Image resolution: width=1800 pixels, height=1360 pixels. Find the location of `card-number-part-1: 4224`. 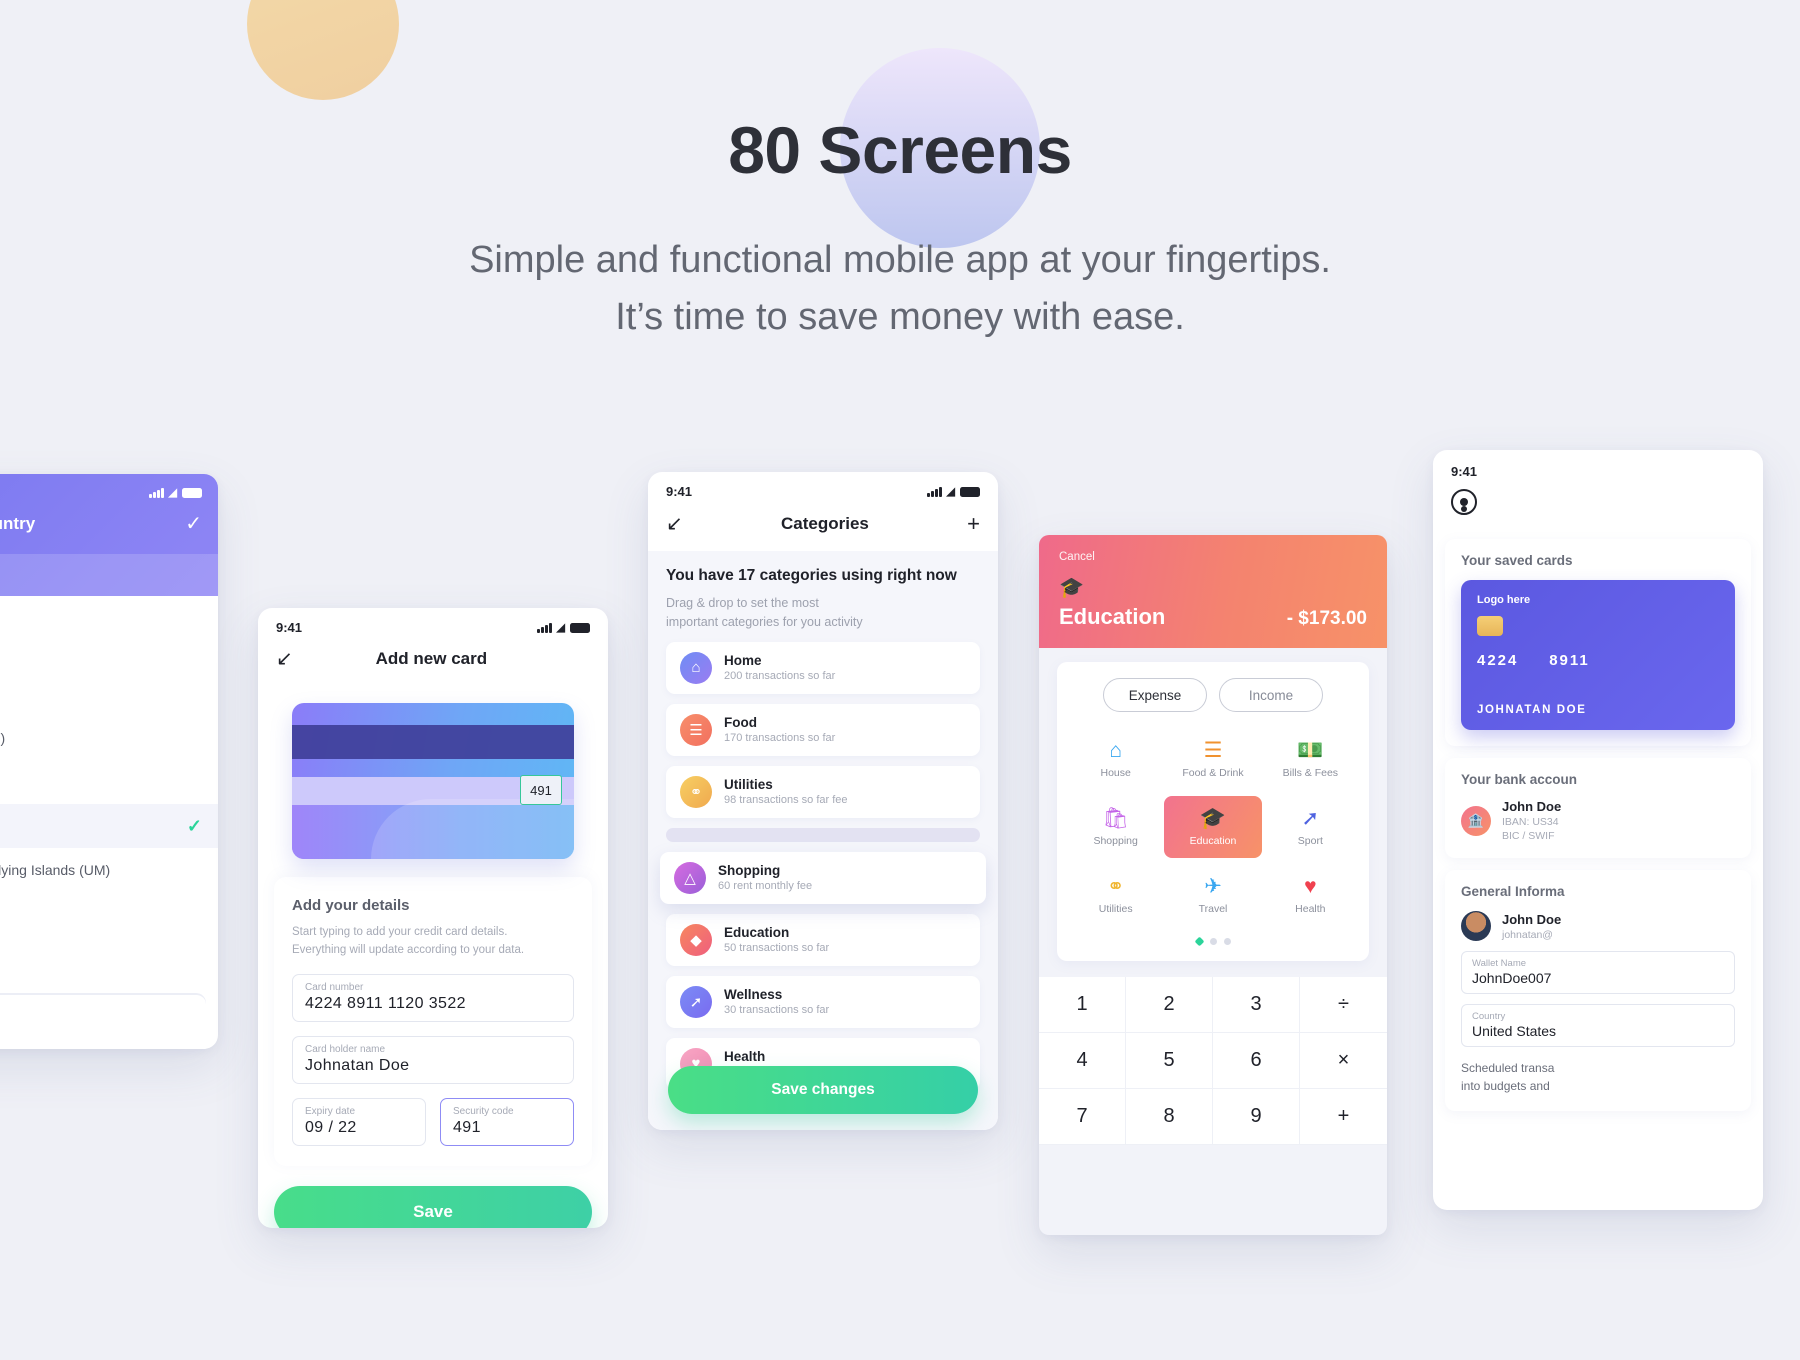

card-number-part-1: 4224 is located at coordinates (1498, 660).